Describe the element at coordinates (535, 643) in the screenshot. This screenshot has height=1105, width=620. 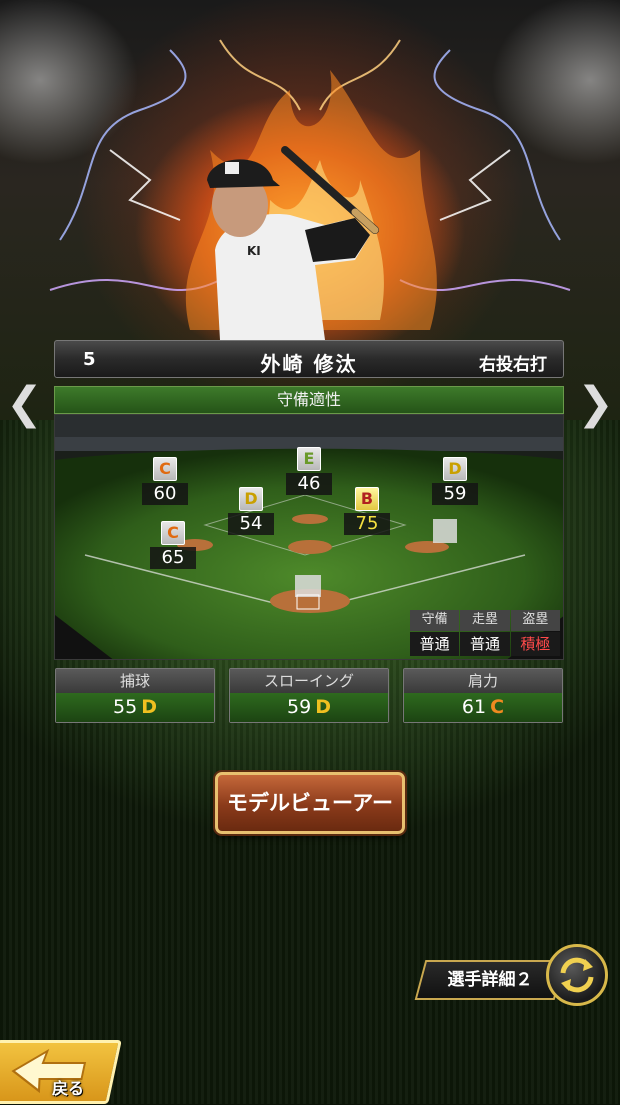
I see `trait-value-stealing: 積極` at that location.